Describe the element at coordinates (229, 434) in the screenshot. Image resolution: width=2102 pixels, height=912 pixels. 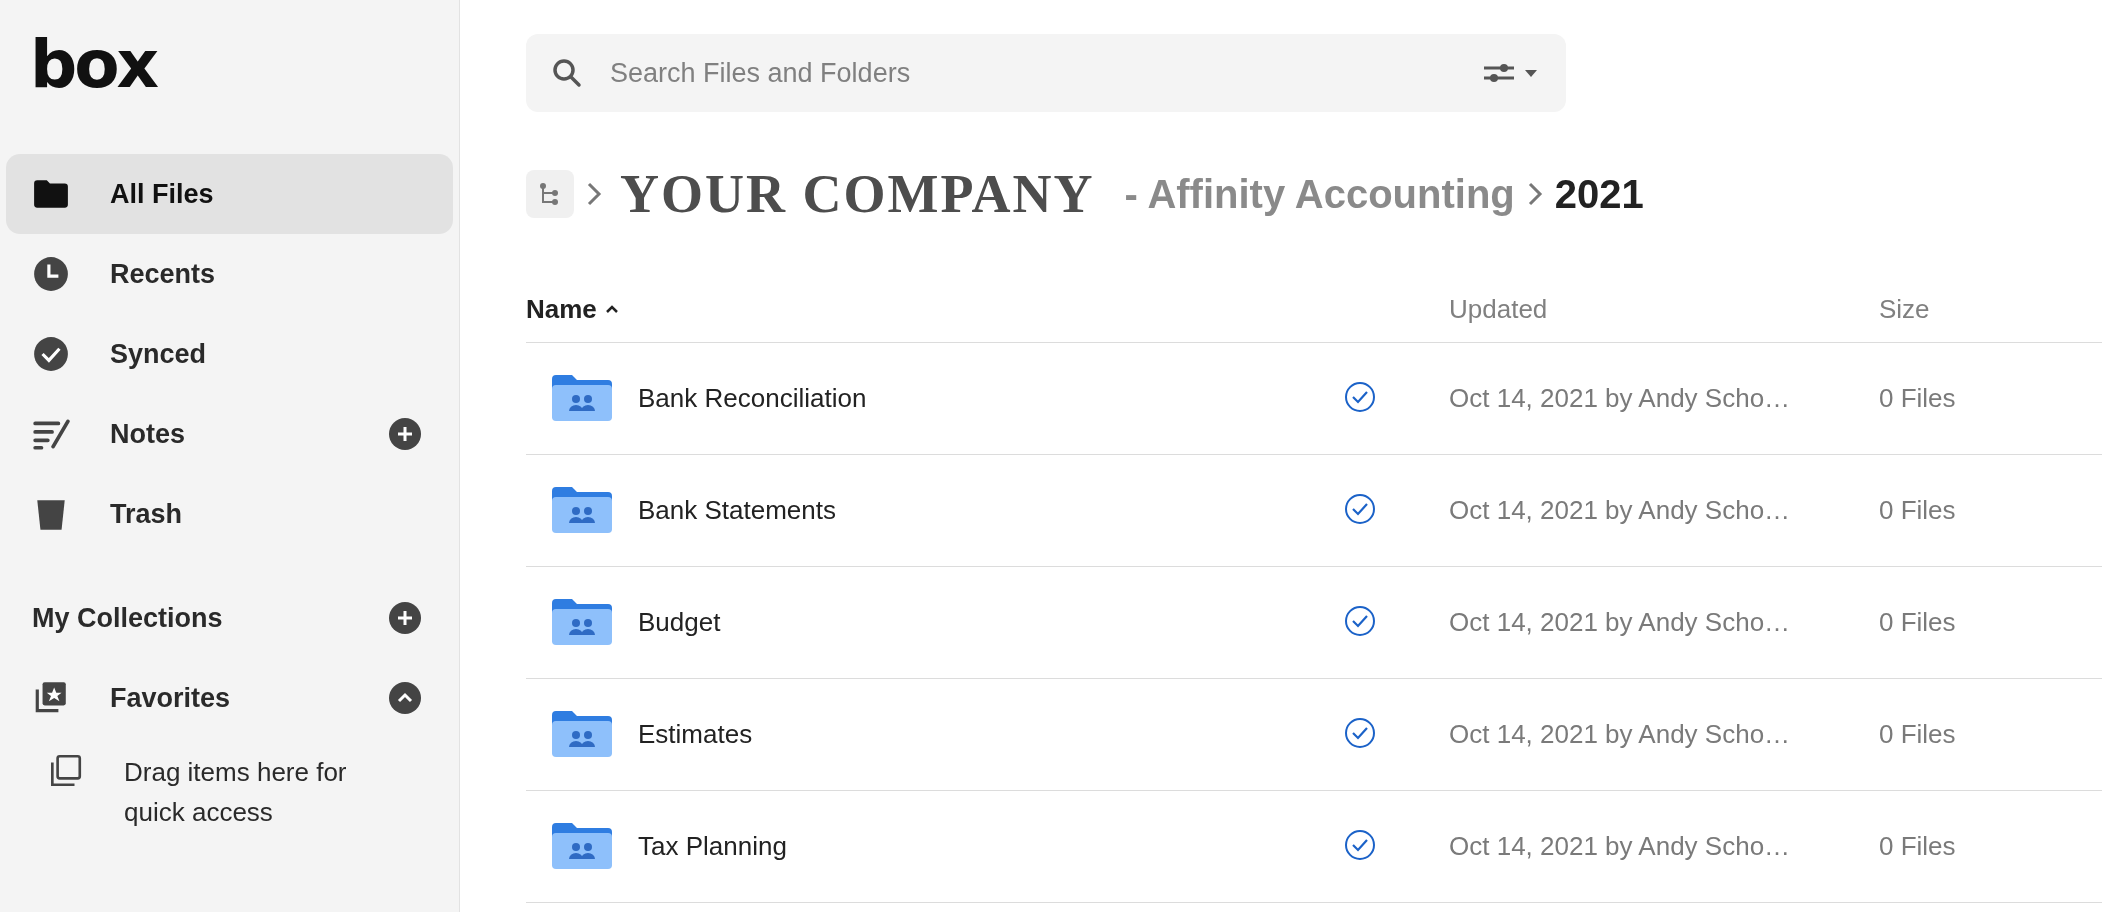
I see `sidebar-item: Notes` at that location.